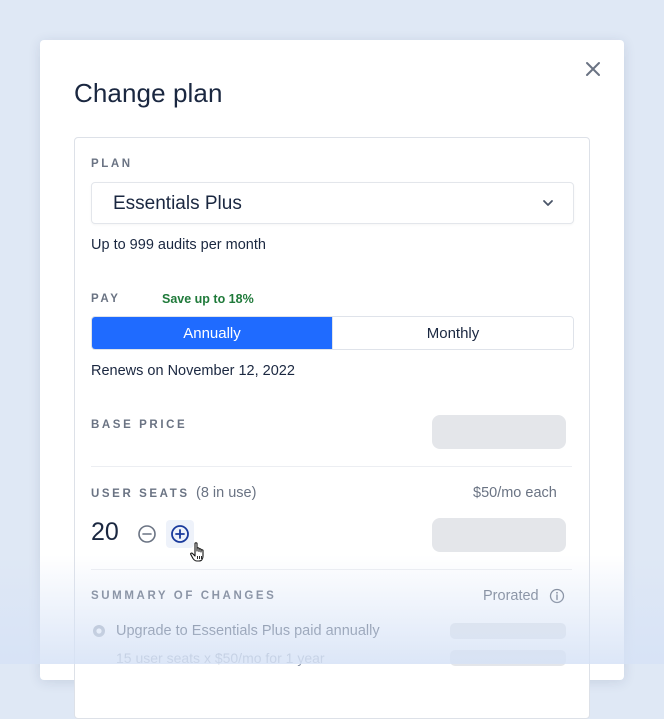 This screenshot has height=719, width=664. I want to click on summary-label: SUMMARY OF CHANGES, so click(184, 596).